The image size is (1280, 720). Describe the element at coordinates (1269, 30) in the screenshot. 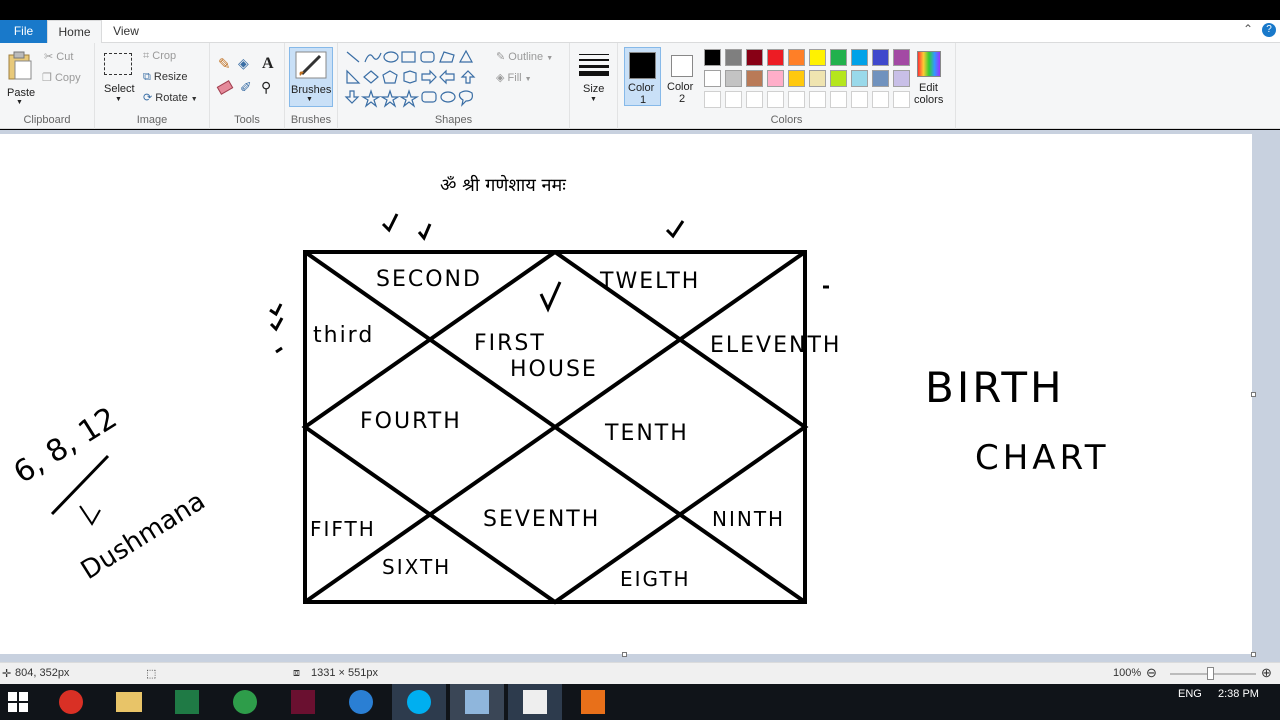

I see `help-icon: ?` at that location.